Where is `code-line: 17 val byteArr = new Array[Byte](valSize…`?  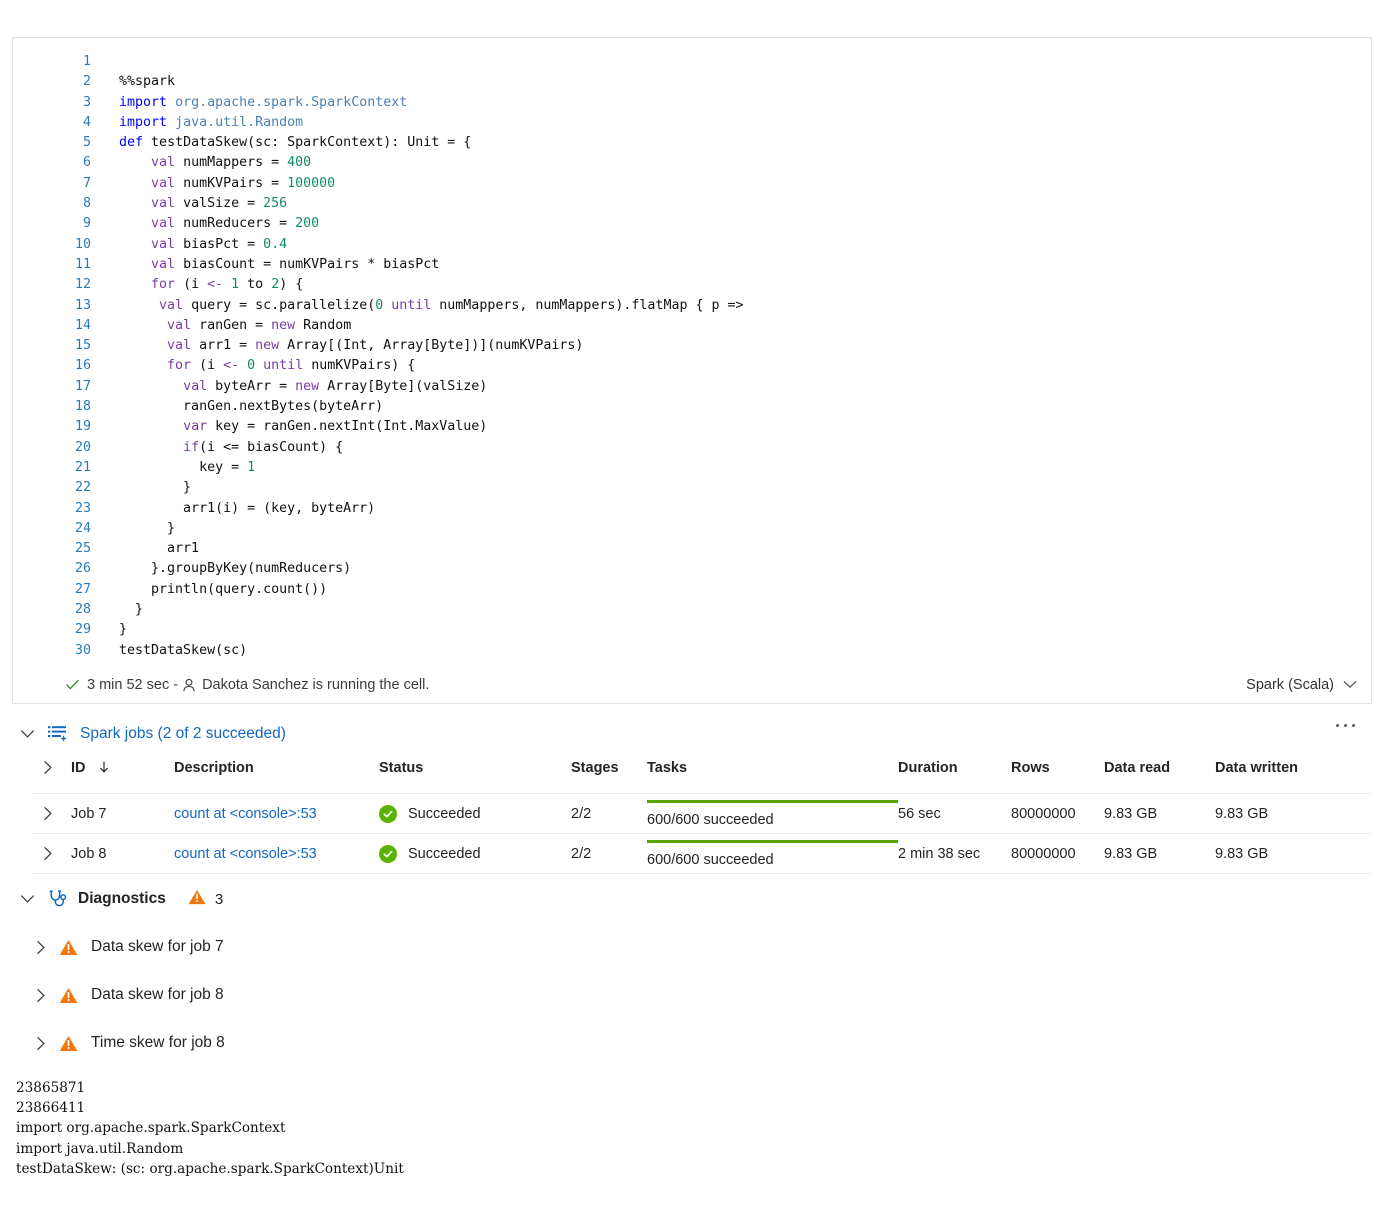 code-line: 17 val byteArr = new Array[Byte](valSize… is located at coordinates (692, 387).